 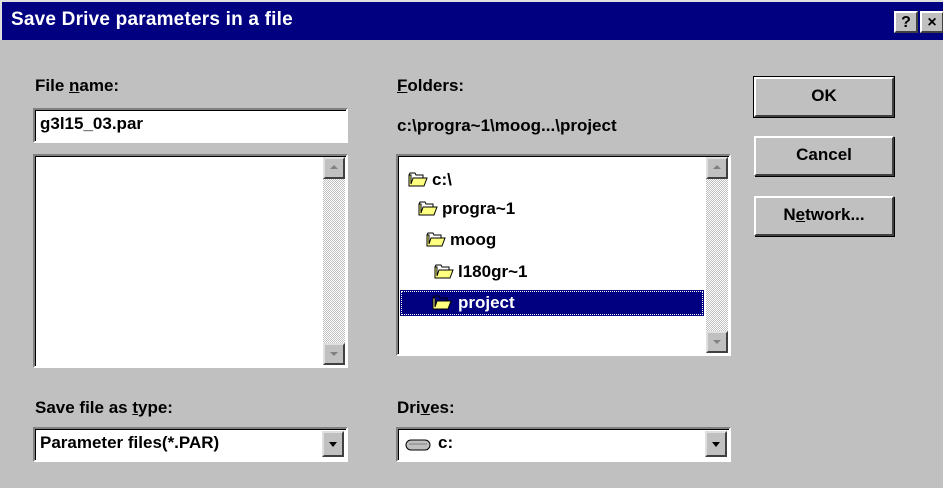 What do you see at coordinates (77, 85) in the screenshot?
I see `file-name-label: File name:` at bounding box center [77, 85].